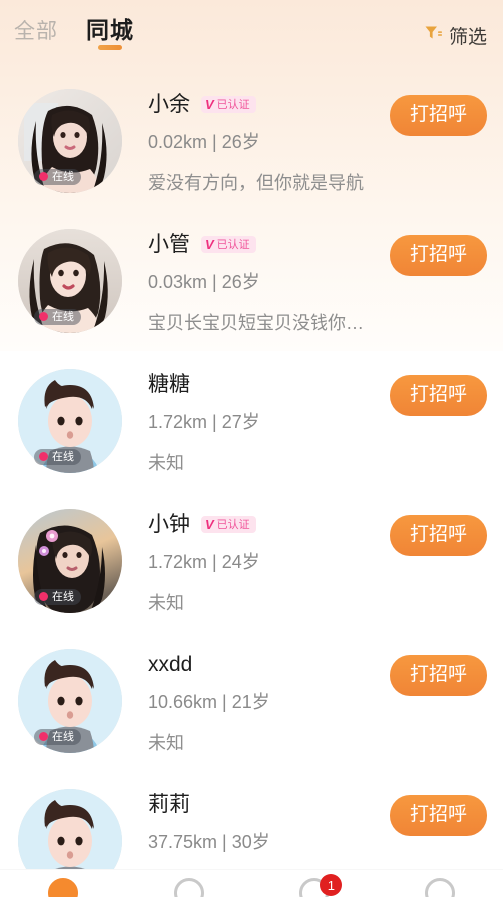 The image size is (503, 897). I want to click on user-name: xxdd, so click(170, 664).